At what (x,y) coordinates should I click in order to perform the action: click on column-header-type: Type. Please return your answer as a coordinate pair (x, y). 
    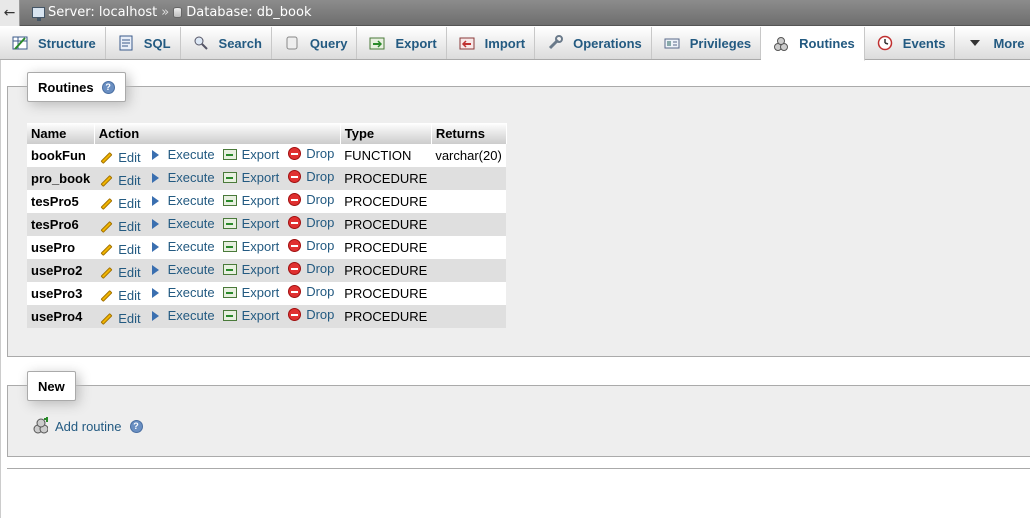
    Looking at the image, I should click on (386, 133).